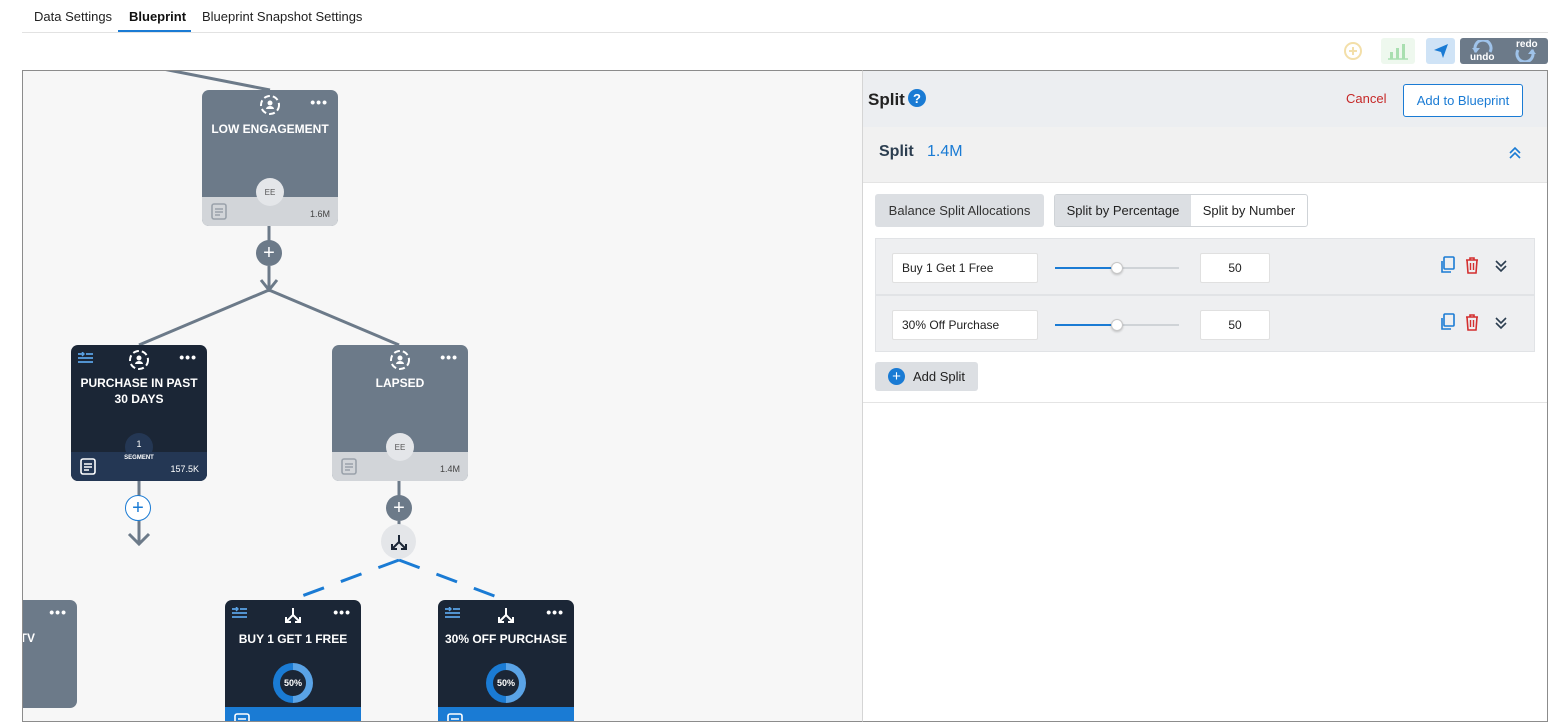 This screenshot has height=723, width=1556. What do you see at coordinates (50, 654) in the screenshot?
I see `node-partial-left: ••• TV` at bounding box center [50, 654].